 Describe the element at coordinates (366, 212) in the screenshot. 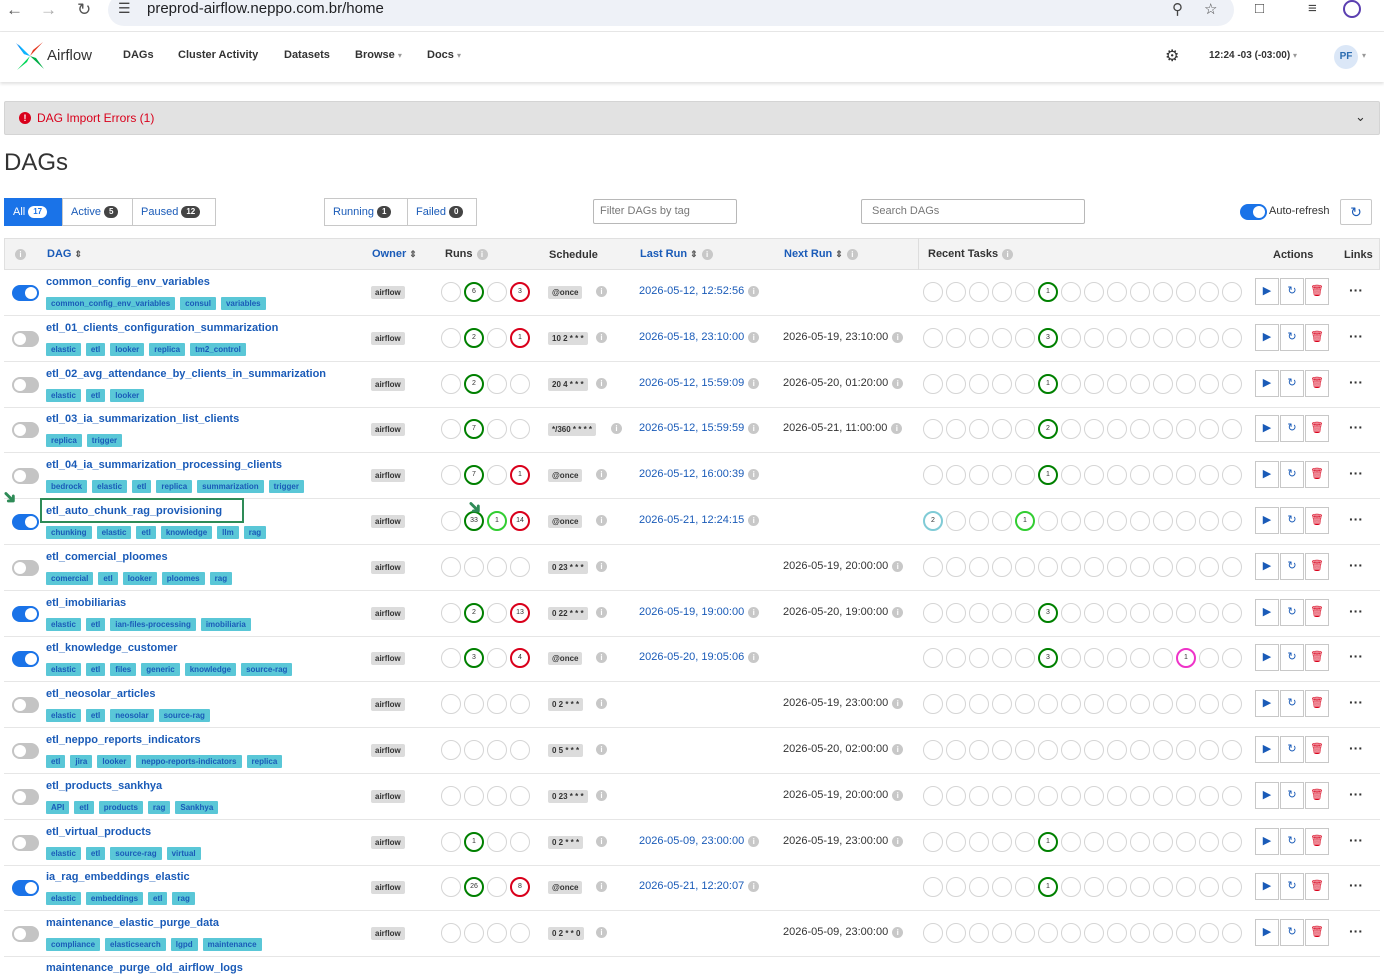

I see `filter-running-button: Running 1` at that location.